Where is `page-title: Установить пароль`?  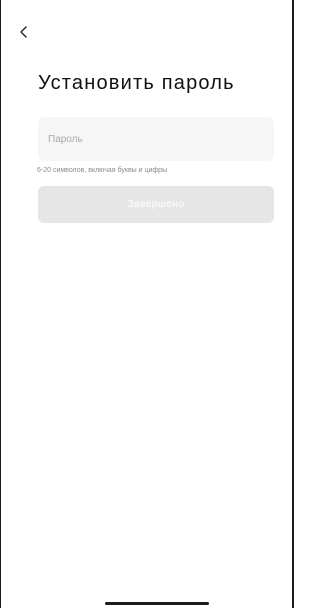 page-title: Установить пароль is located at coordinates (136, 83).